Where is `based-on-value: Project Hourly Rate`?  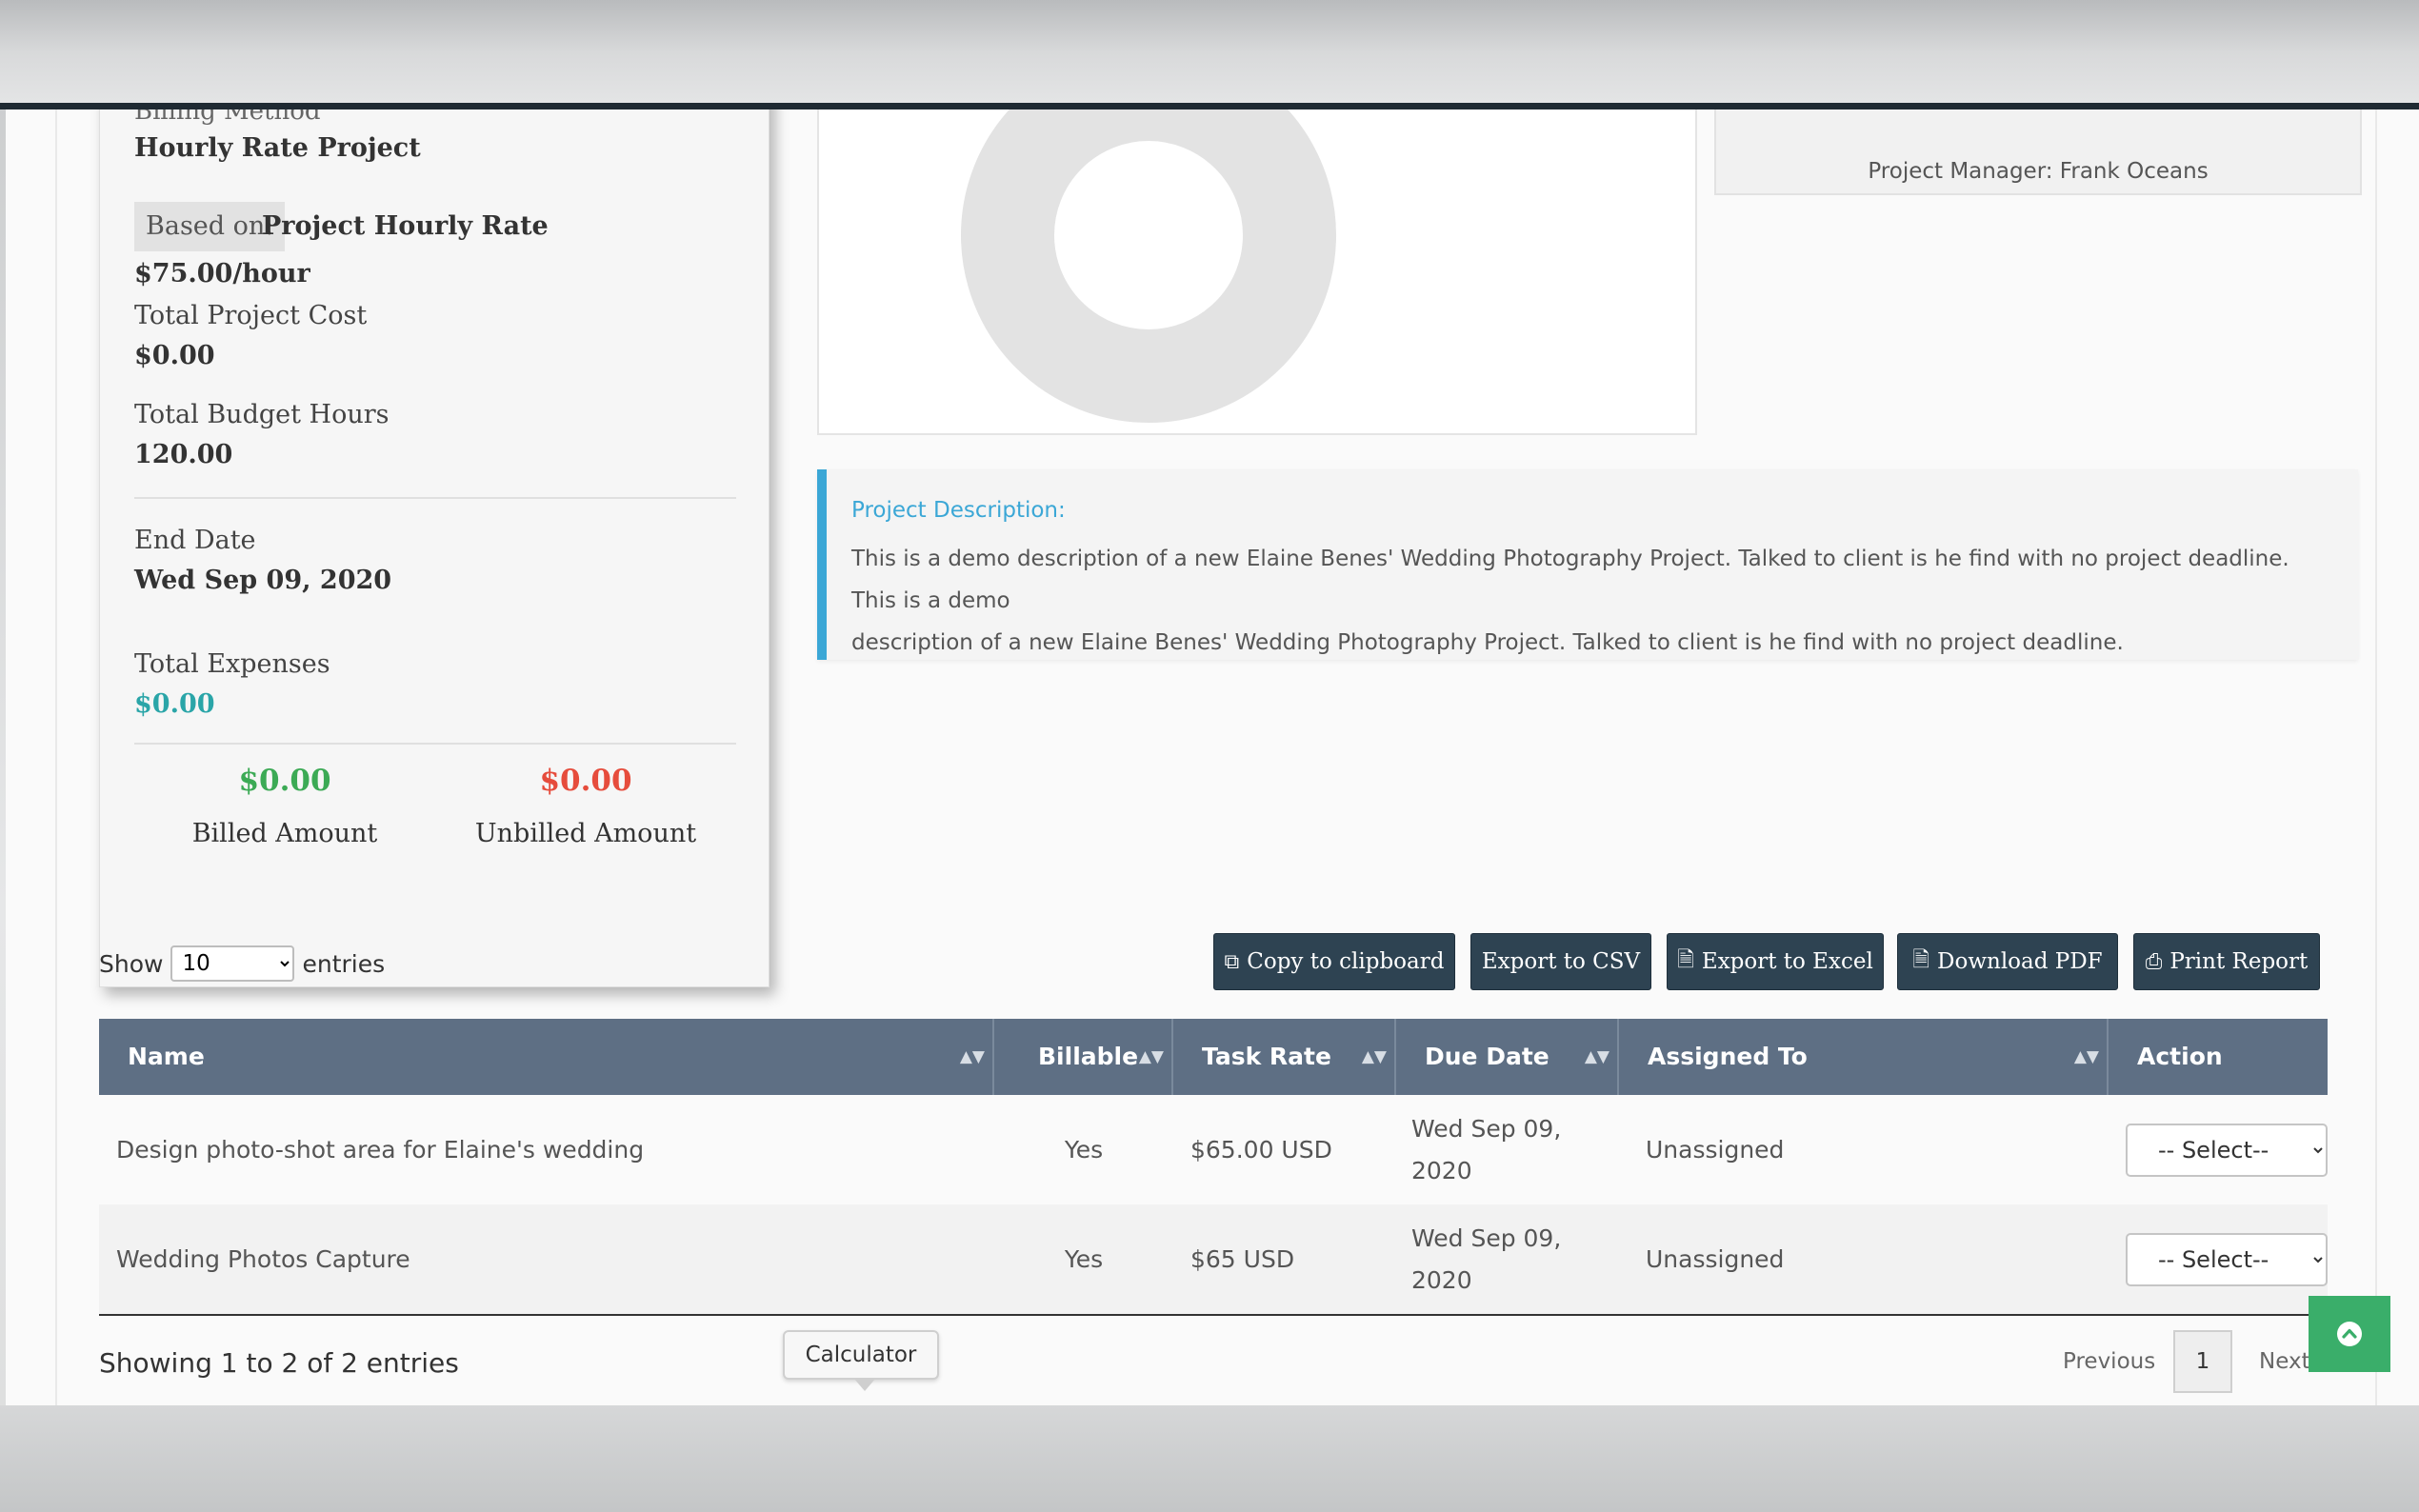 based-on-value: Project Hourly Rate is located at coordinates (405, 226).